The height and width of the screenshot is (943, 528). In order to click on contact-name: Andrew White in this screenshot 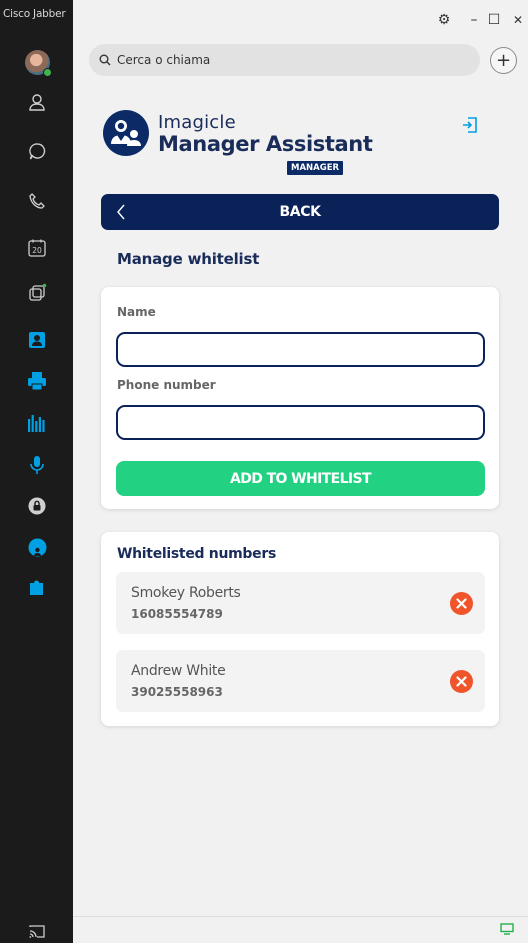, I will do `click(178, 671)`.